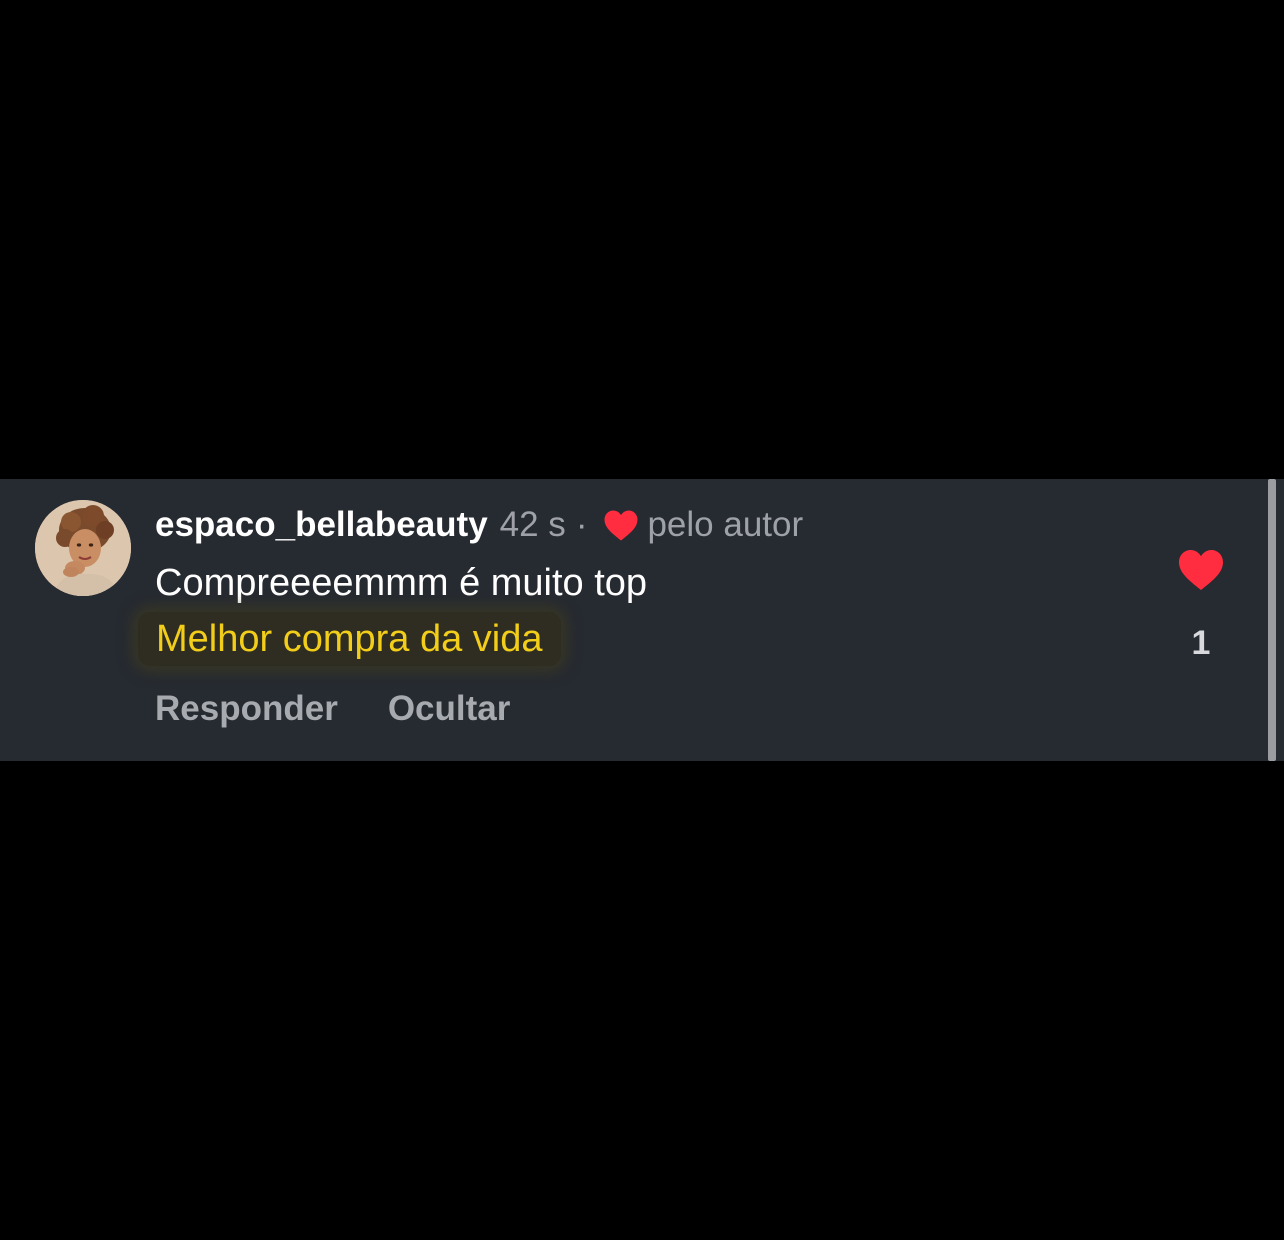 Image resolution: width=1284 pixels, height=1240 pixels. I want to click on highlighted-text-block: Melhor compra da vida, so click(349, 639).